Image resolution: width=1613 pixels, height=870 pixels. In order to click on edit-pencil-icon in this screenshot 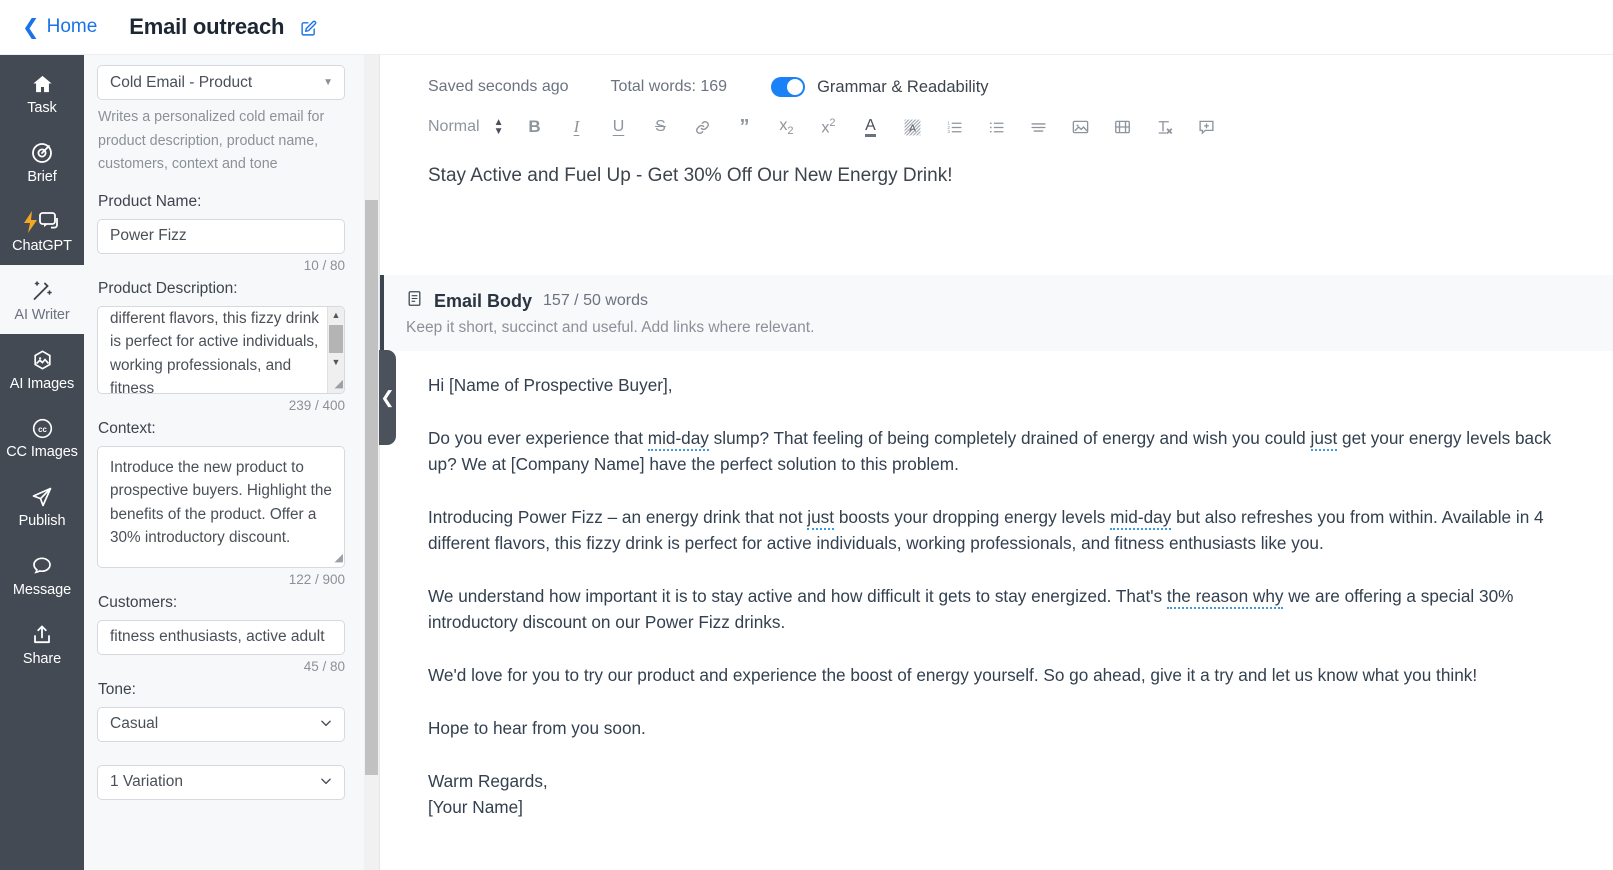, I will do `click(308, 28)`.